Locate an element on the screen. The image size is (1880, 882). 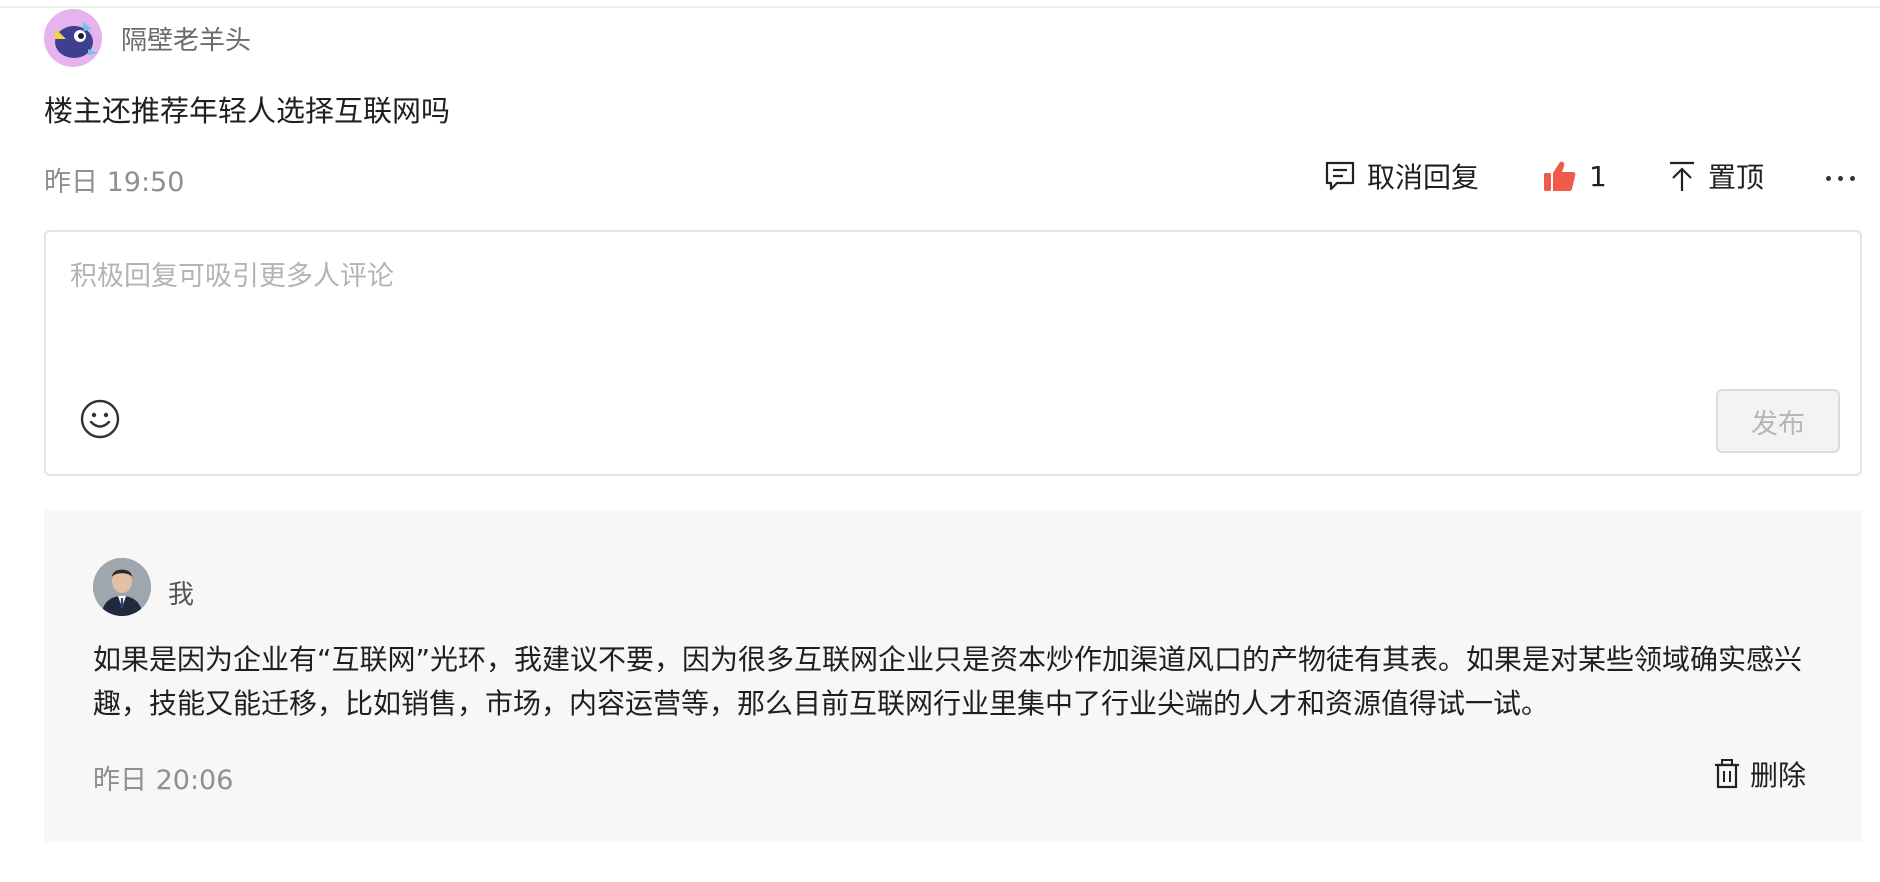
delete-button: 删除 is located at coordinates (1760, 774).